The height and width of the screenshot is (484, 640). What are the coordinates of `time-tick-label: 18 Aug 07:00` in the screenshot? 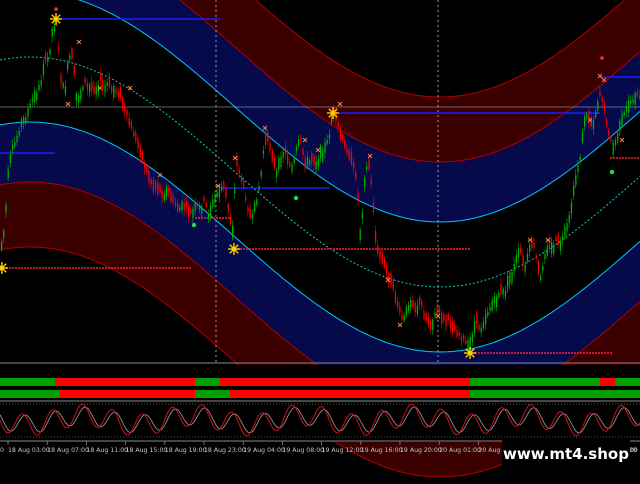 It's located at (68, 450).